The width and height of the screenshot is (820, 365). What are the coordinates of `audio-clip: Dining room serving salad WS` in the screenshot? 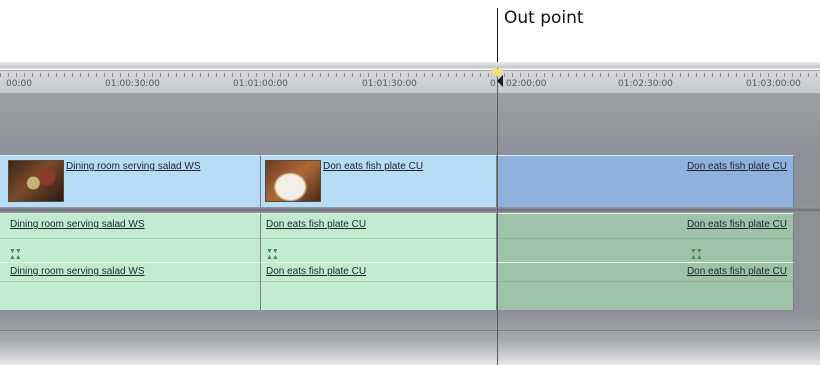 It's located at (130, 286).